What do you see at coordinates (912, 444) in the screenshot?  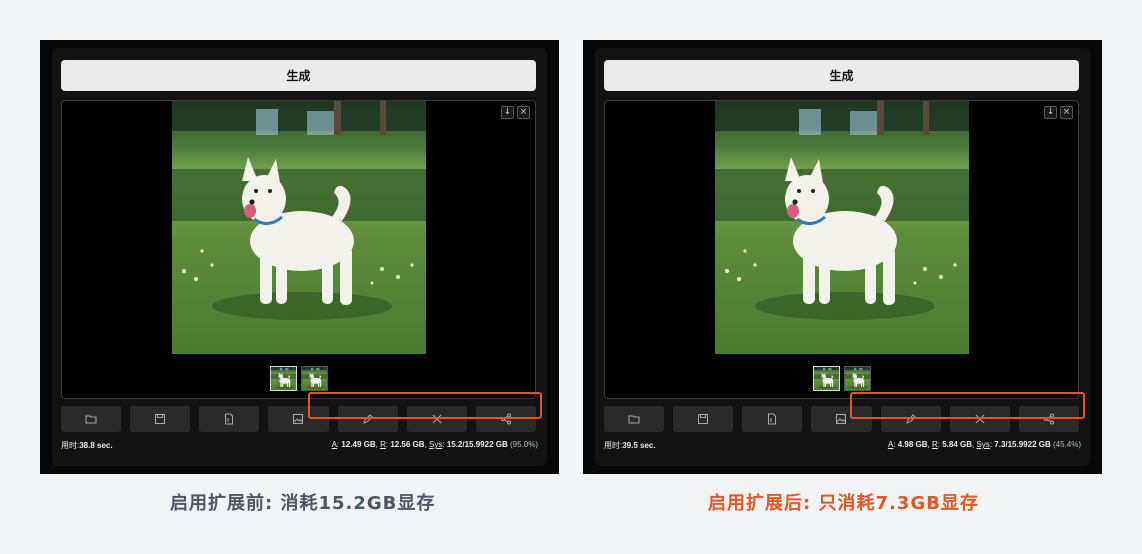 I see `mem-a-value: 4.98 GB` at bounding box center [912, 444].